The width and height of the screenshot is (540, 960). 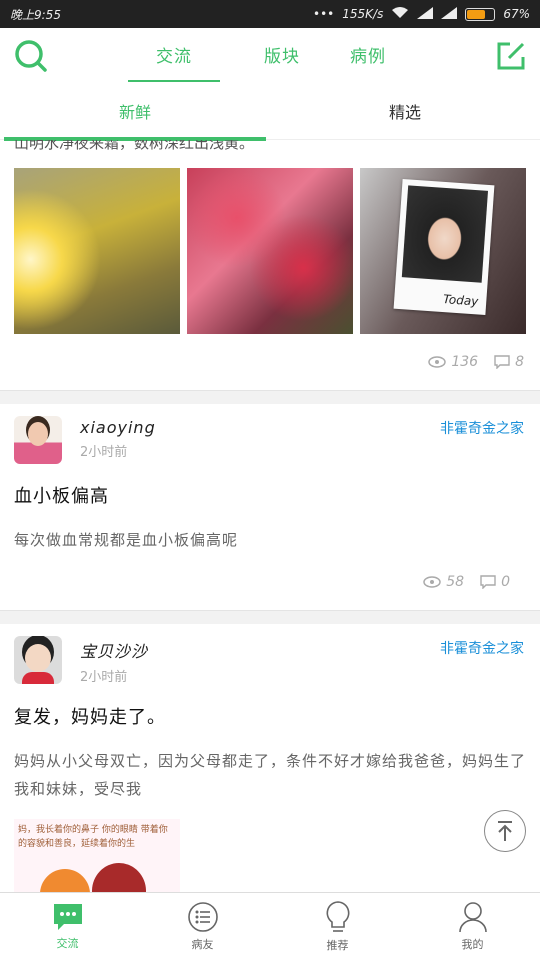 I want to click on post-image-text: 妈，我长着你的鼻子 你的眼睛 带着你的容貌和善良，延续着你的生, so click(x=93, y=837).